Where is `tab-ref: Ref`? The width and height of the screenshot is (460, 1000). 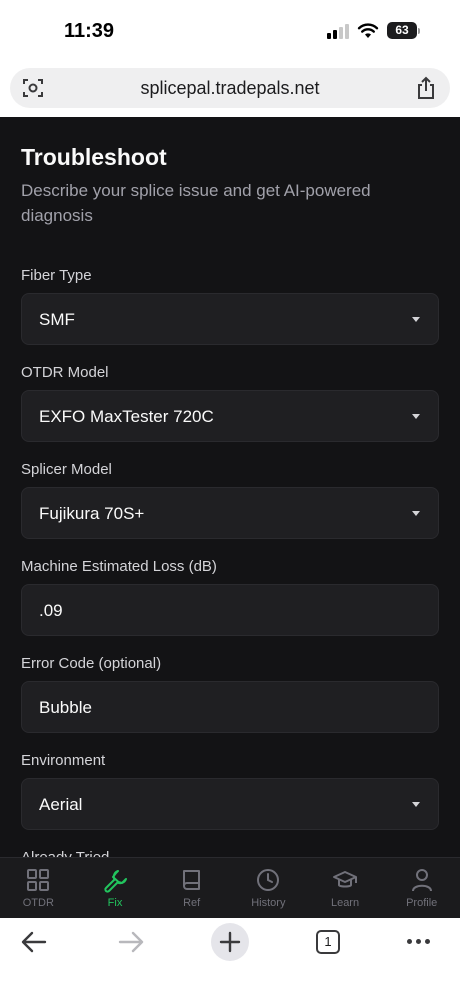 tab-ref: Ref is located at coordinates (191, 888).